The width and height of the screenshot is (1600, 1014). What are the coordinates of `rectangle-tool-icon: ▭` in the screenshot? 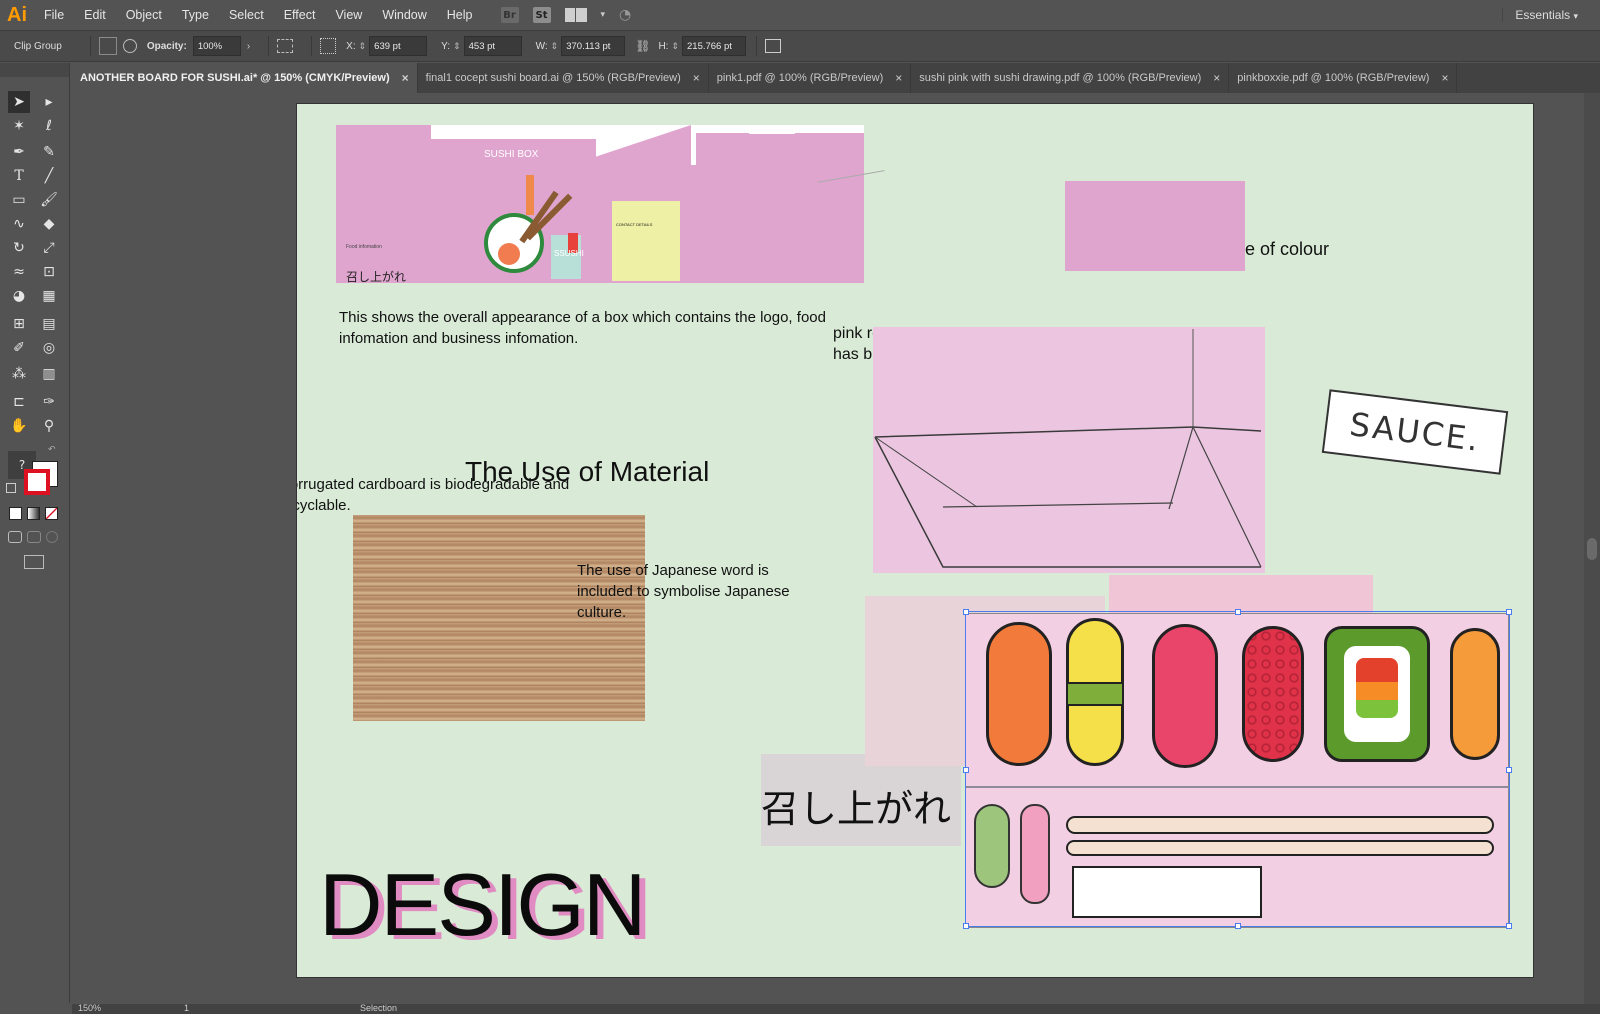 It's located at (19, 200).